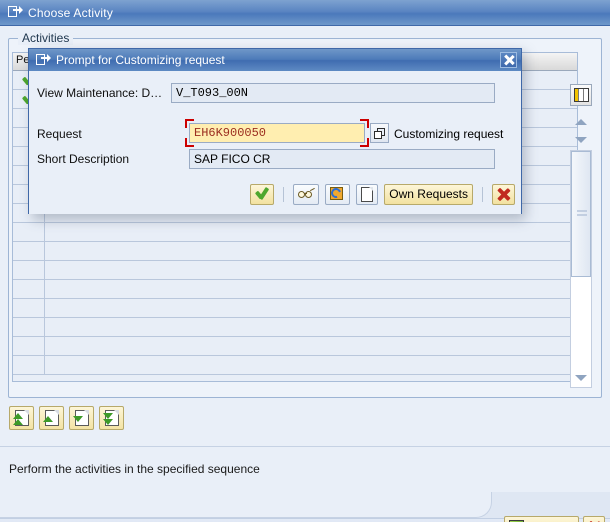 Image resolution: width=610 pixels, height=522 pixels. I want to click on focus-bracket-bottom-left, so click(189, 142).